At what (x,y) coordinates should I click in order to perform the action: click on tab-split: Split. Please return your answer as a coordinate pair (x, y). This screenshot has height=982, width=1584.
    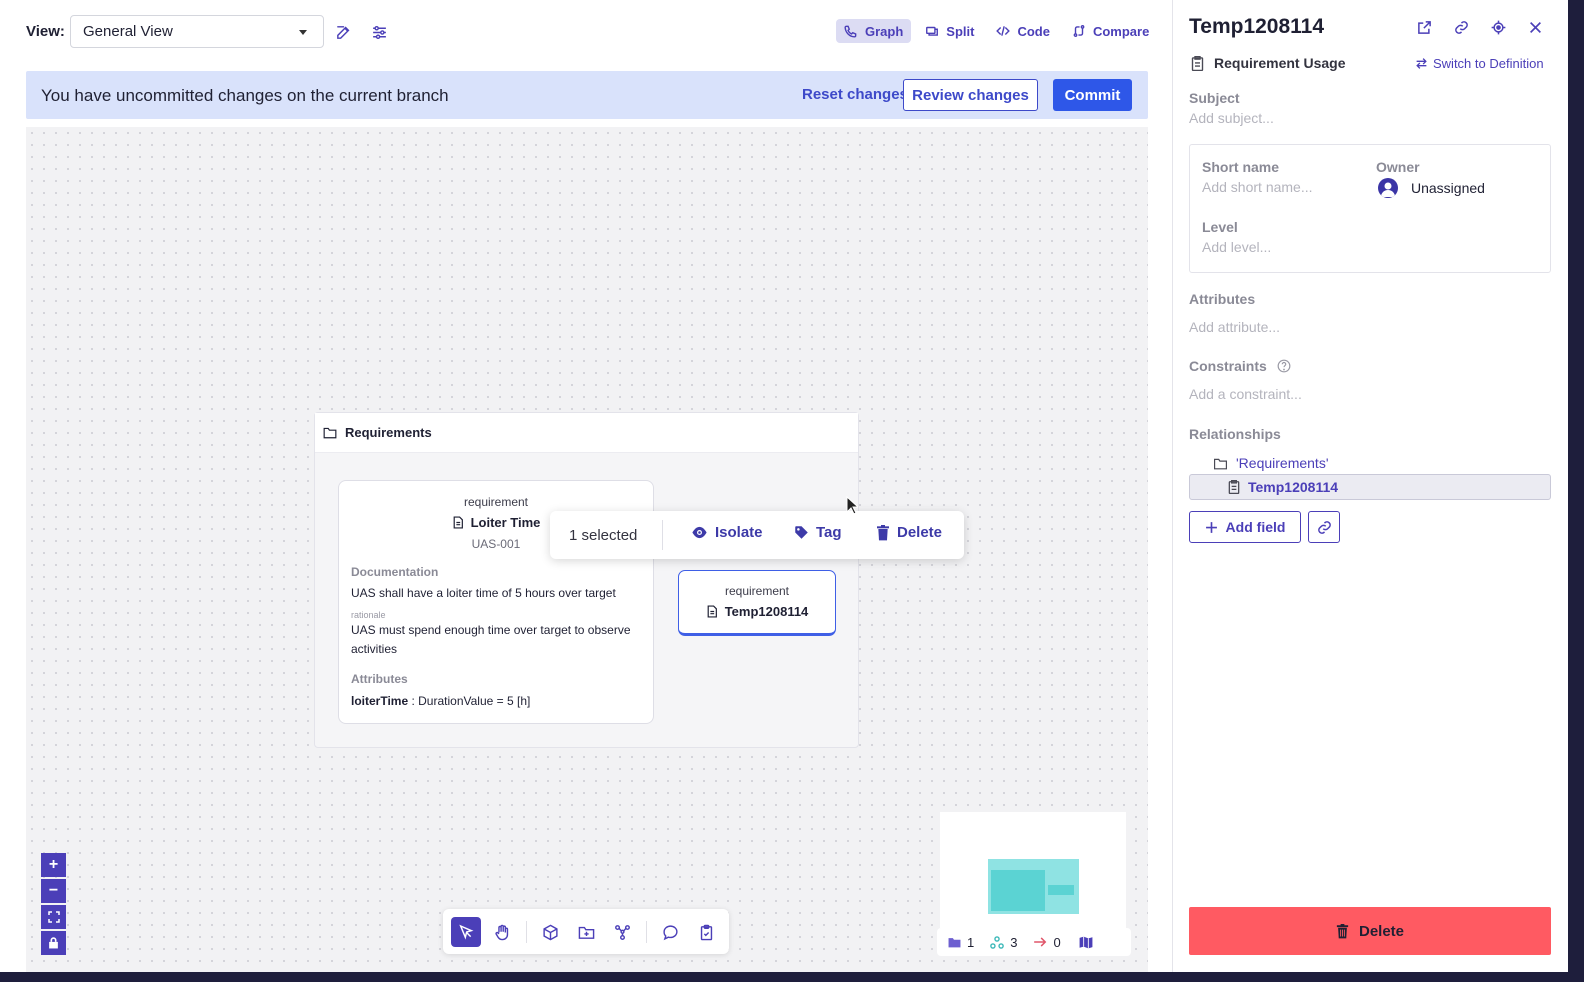
    Looking at the image, I should click on (949, 31).